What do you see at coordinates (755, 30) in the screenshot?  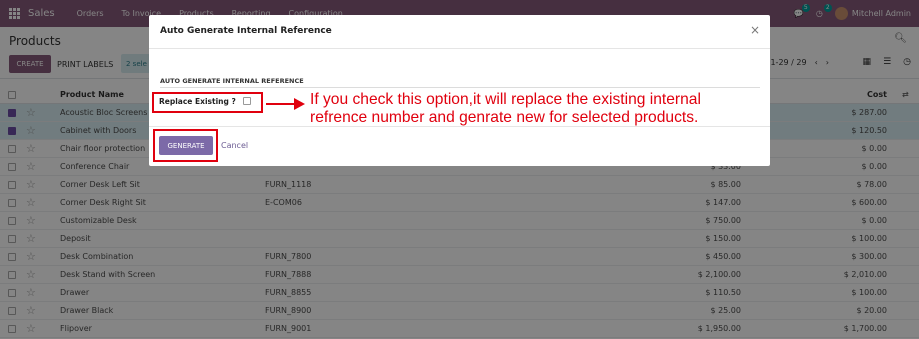 I see `close-icon: ×` at bounding box center [755, 30].